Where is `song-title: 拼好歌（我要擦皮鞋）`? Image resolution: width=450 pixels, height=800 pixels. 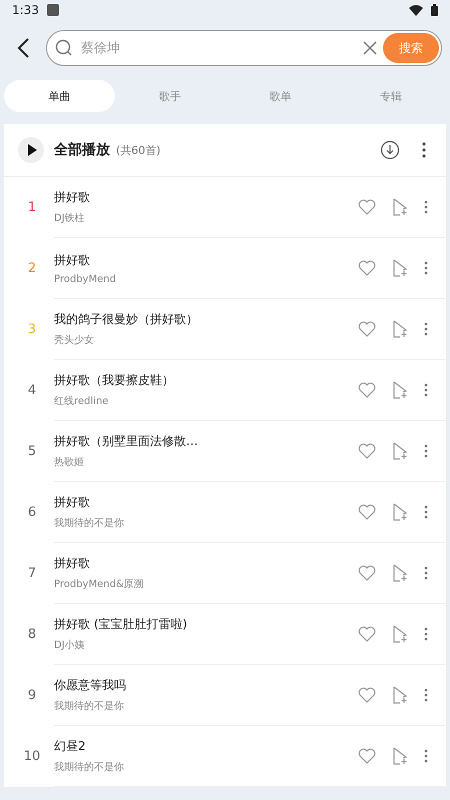 song-title: 拼好歌（我要擦皮鞋） is located at coordinates (198, 380).